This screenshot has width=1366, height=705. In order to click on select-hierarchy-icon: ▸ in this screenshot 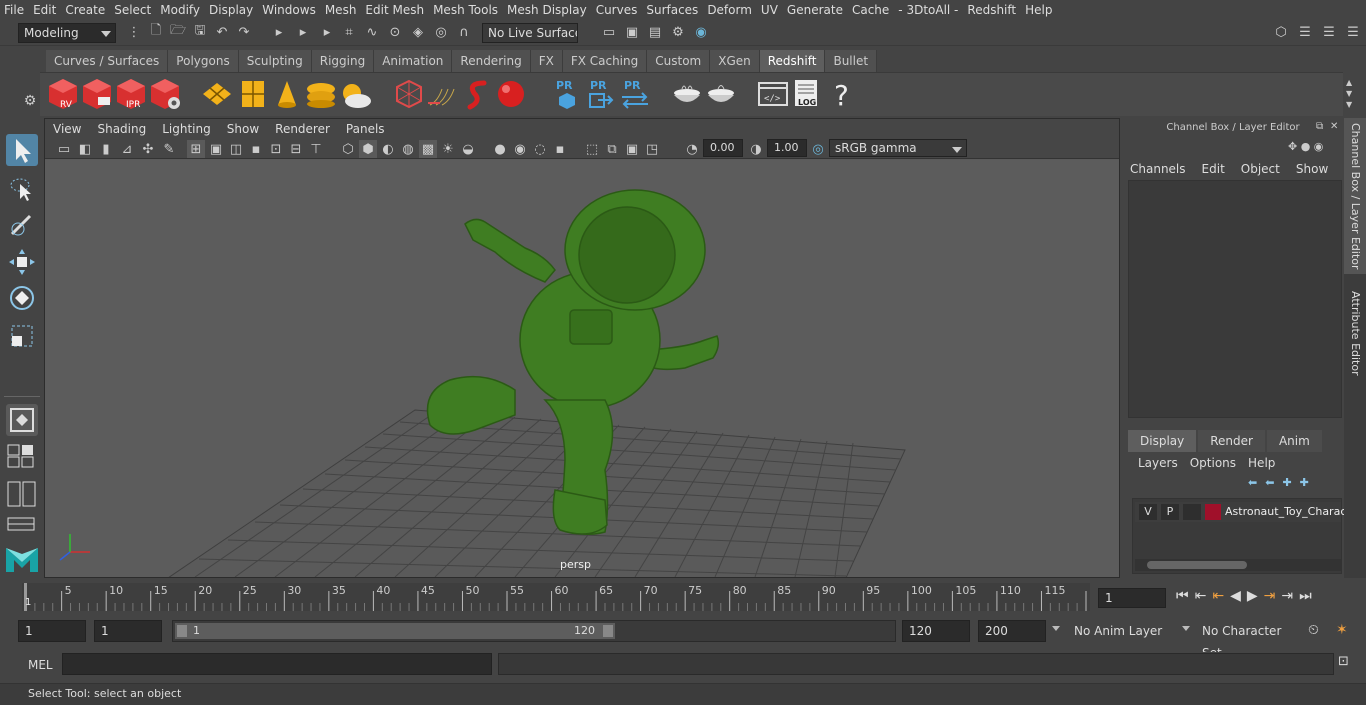, I will do `click(279, 32)`.